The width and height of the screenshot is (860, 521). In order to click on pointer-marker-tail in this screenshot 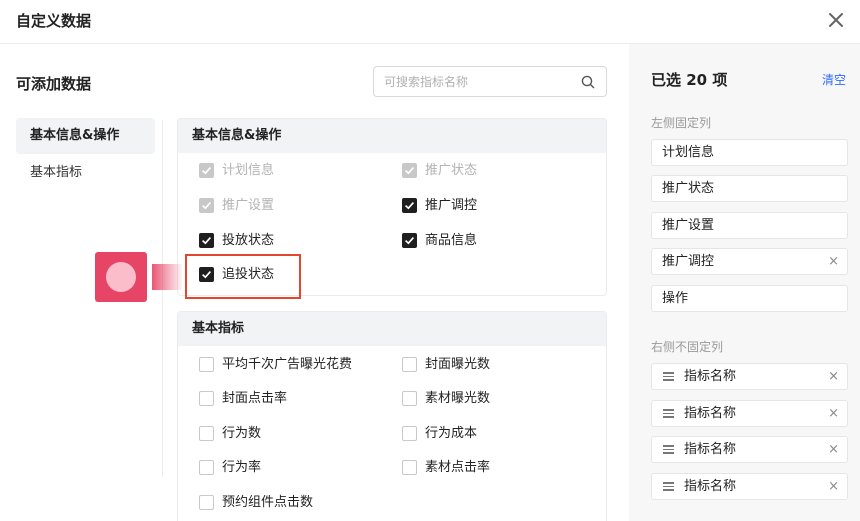, I will do `click(167, 277)`.